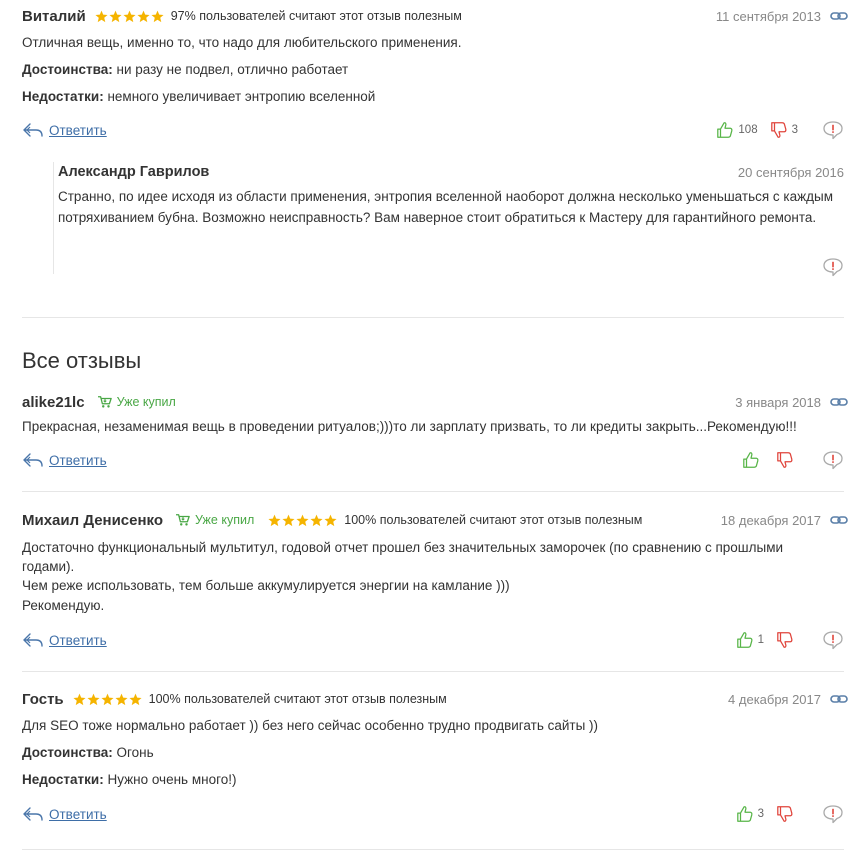 This screenshot has height=857, width=858. I want to click on like-button: 3, so click(750, 814).